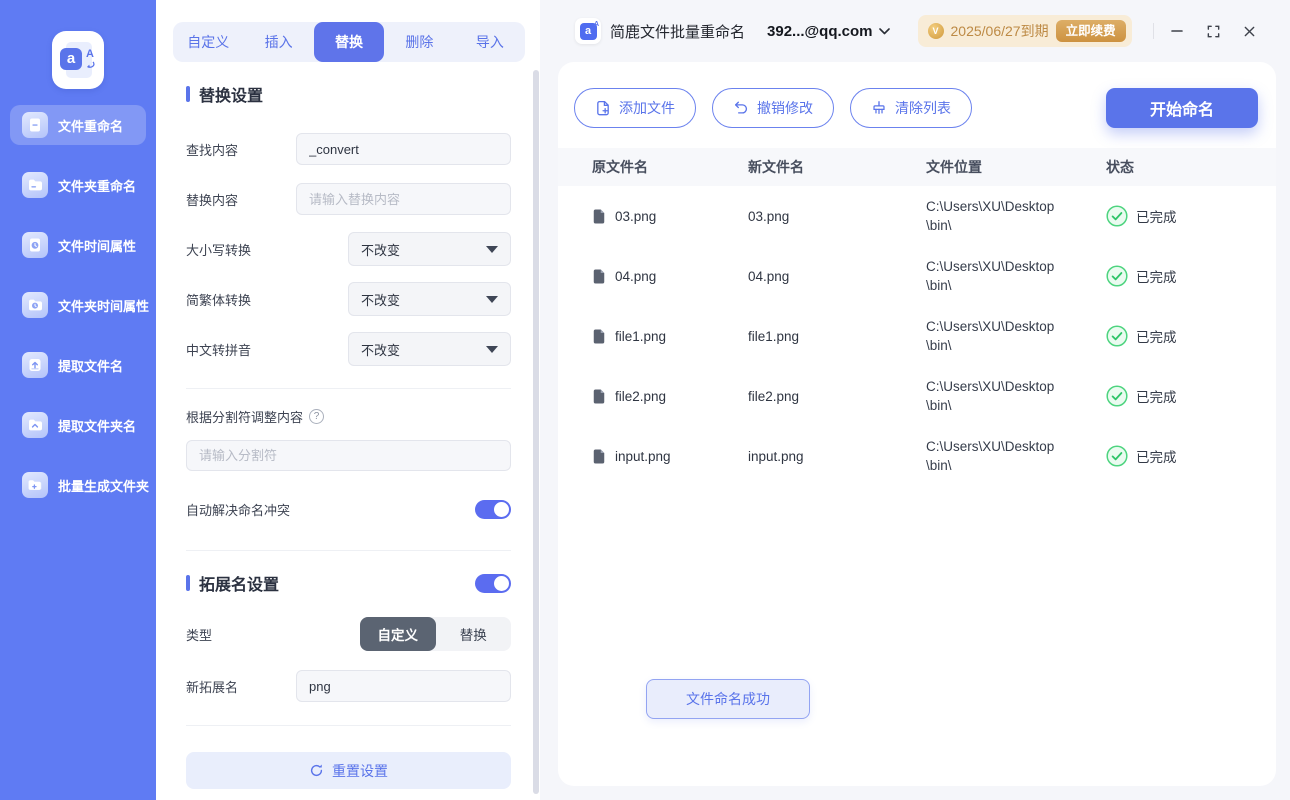  What do you see at coordinates (935, 31) in the screenshot?
I see `vip-medal-icon: V` at bounding box center [935, 31].